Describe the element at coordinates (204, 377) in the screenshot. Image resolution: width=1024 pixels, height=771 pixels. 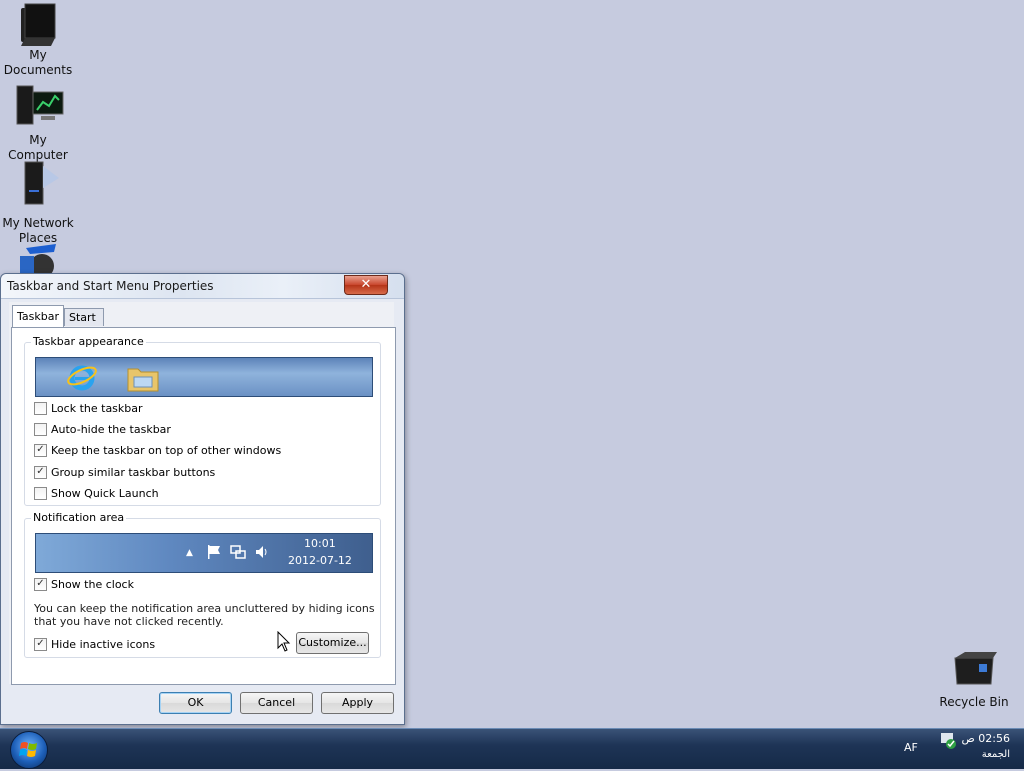
I see `taskbar-preview` at that location.